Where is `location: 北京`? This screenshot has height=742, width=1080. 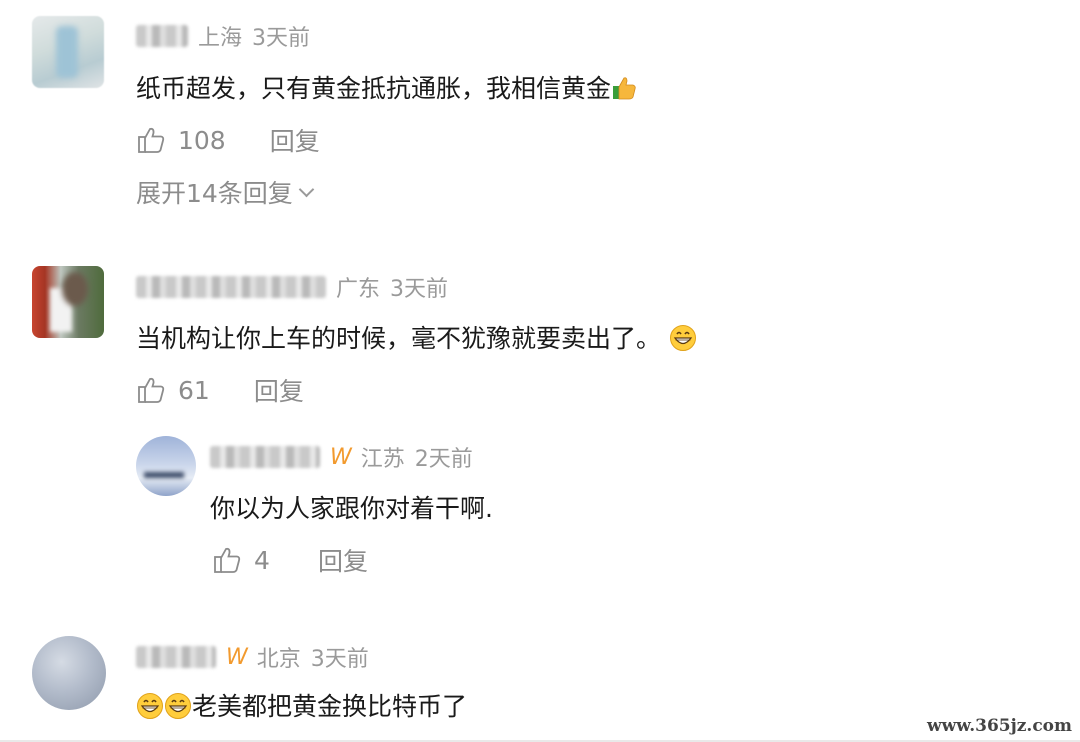 location: 北京 is located at coordinates (278, 659).